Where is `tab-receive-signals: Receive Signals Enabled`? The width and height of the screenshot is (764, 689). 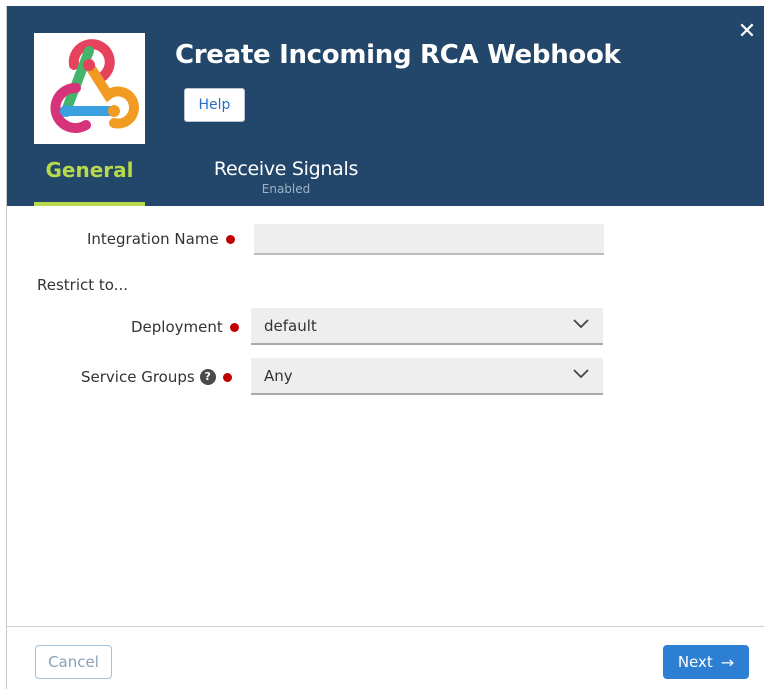
tab-receive-signals: Receive Signals Enabled is located at coordinates (286, 179).